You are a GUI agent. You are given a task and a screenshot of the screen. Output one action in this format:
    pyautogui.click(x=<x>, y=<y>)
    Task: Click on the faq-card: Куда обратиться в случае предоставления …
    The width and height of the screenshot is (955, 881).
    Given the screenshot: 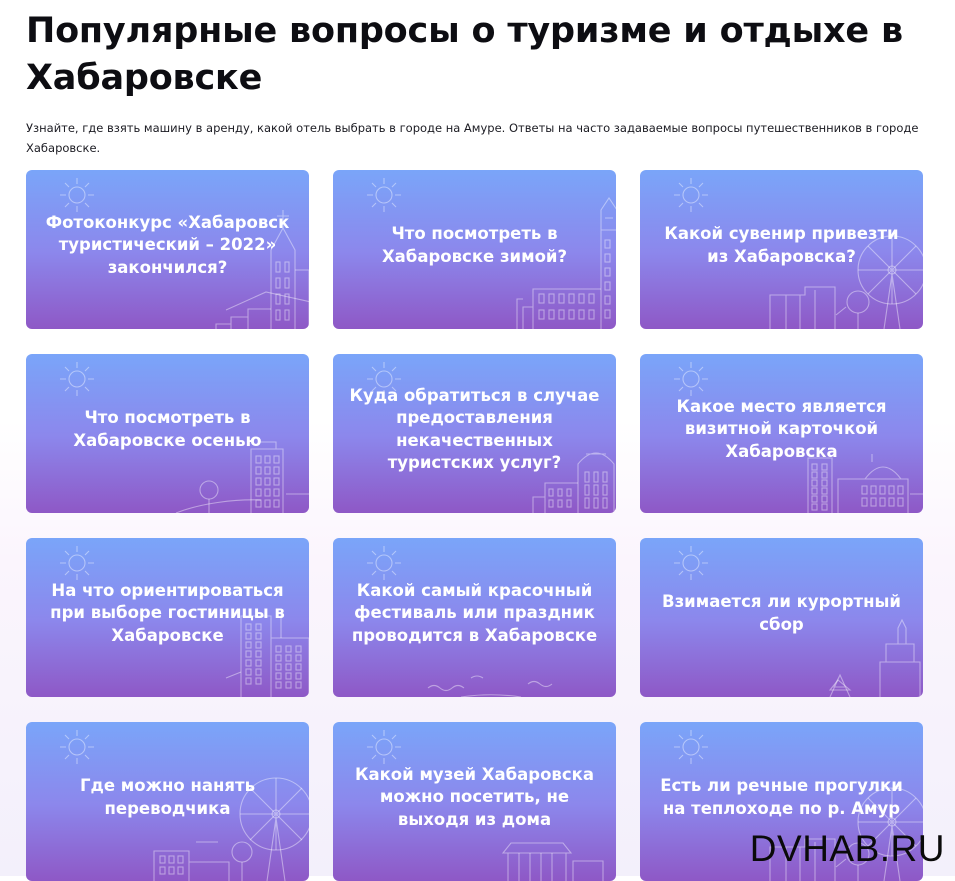 What is the action you would take?
    pyautogui.click(x=474, y=433)
    